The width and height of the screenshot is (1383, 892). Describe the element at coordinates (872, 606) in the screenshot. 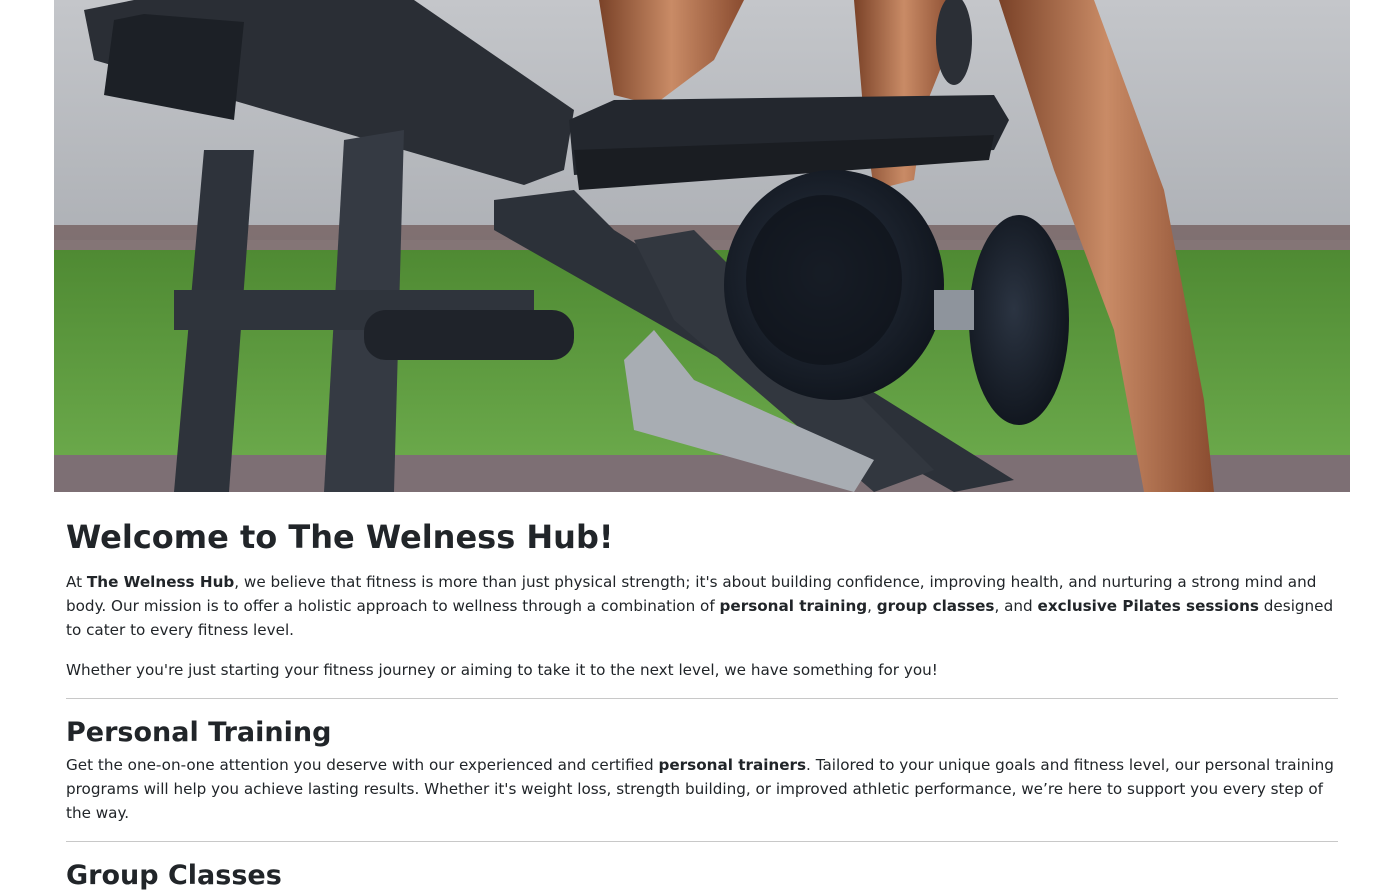

I see `intro-text: ,` at that location.